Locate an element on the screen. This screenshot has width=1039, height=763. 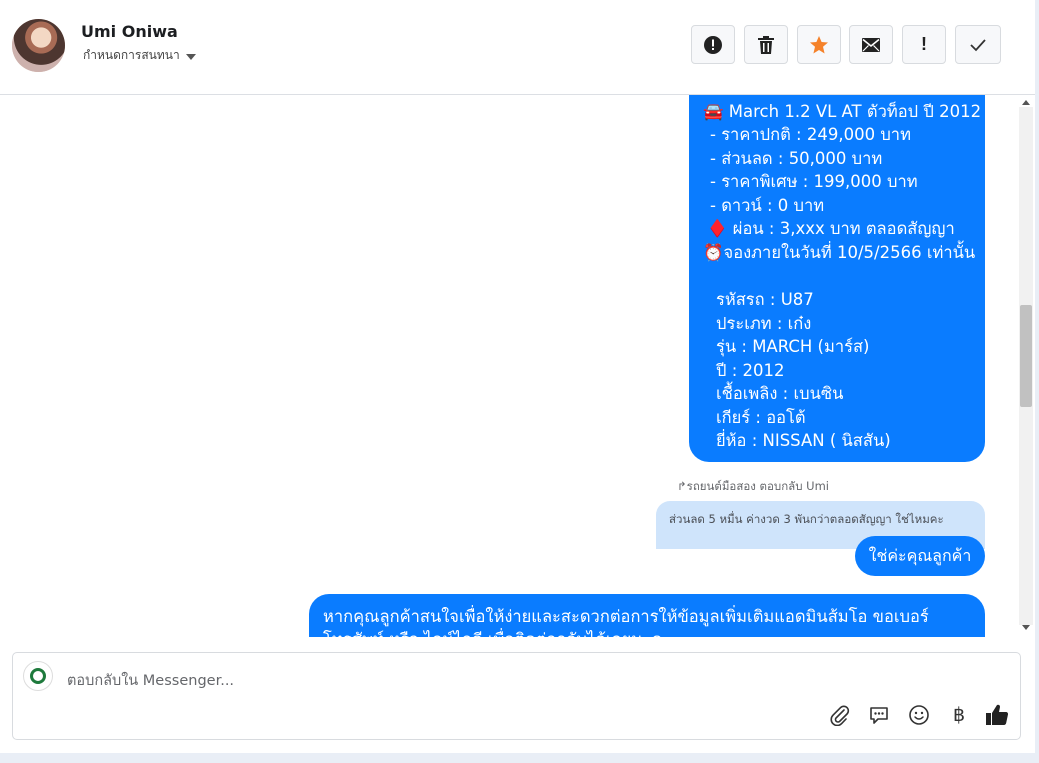
message-line: ปี : 2012 is located at coordinates (750, 370).